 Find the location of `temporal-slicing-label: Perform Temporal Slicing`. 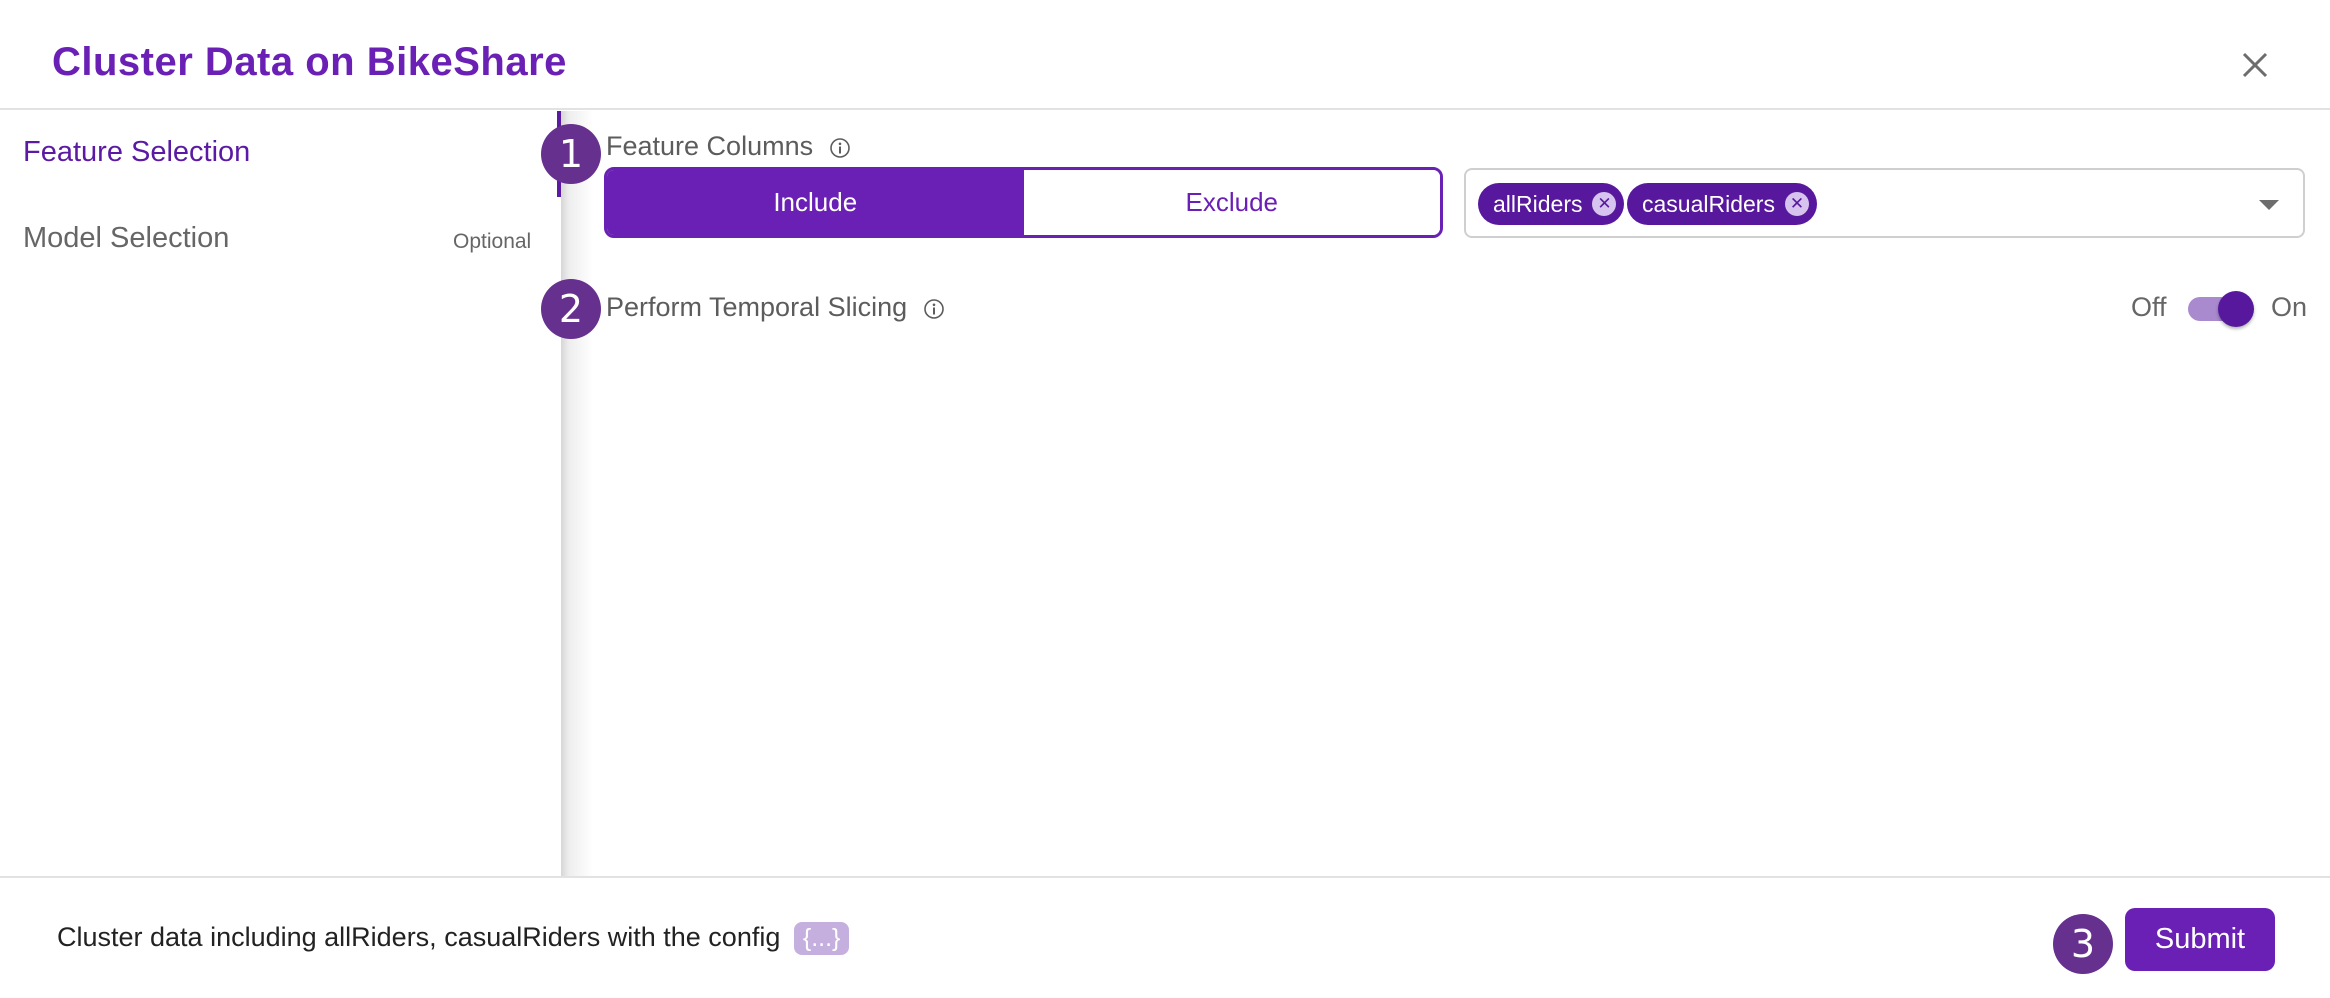

temporal-slicing-label: Perform Temporal Slicing is located at coordinates (775, 307).